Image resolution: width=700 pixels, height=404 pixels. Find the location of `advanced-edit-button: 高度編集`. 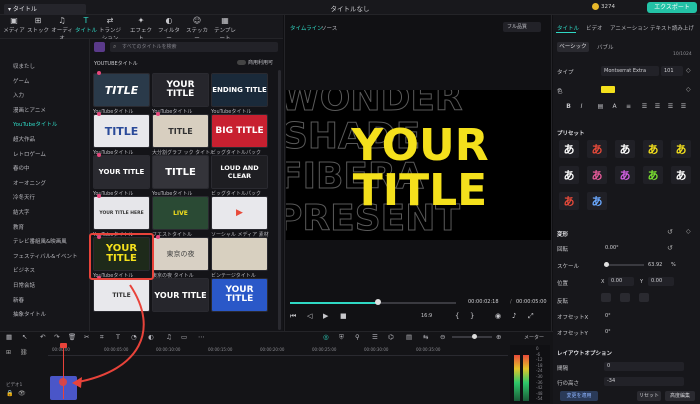

advanced-edit-button: 高度編集 is located at coordinates (680, 396).